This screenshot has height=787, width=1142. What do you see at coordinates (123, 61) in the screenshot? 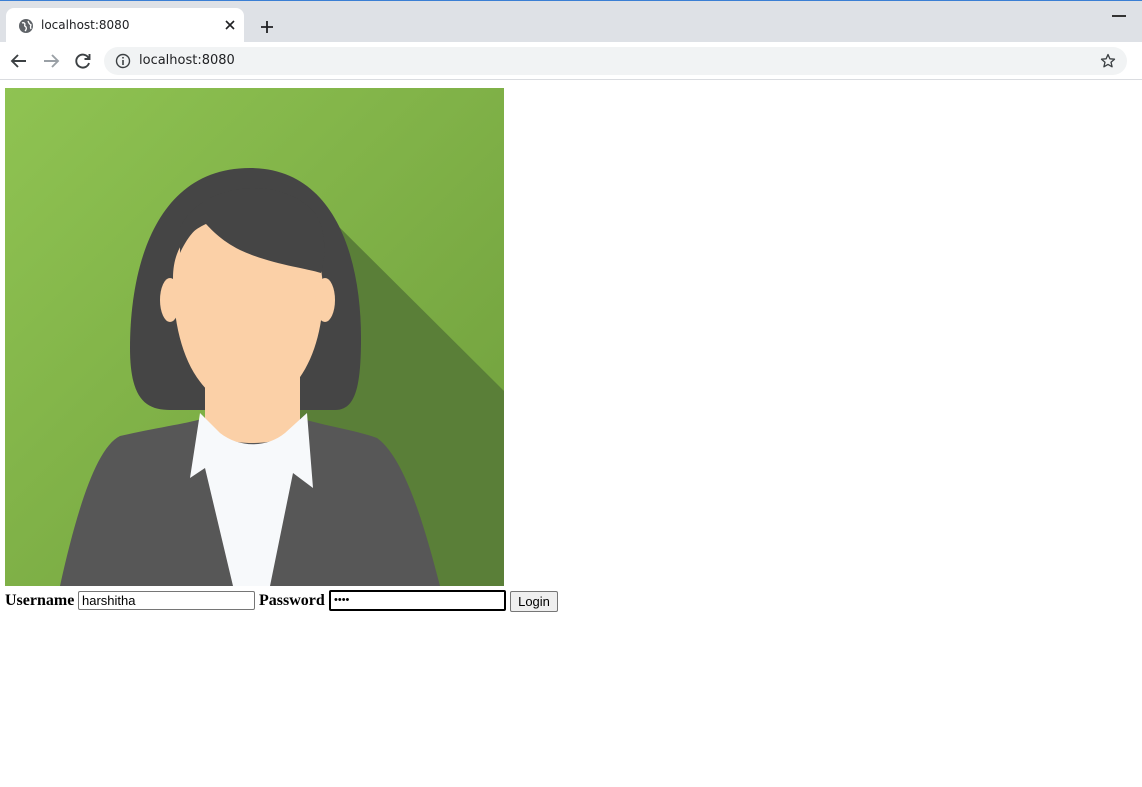
I see `info-icon` at bounding box center [123, 61].